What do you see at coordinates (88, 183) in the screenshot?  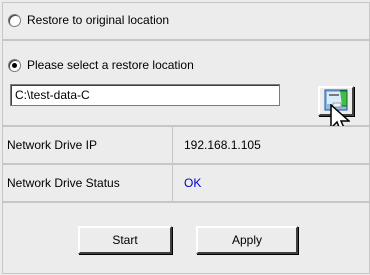 I see `network-status-label: Network Drive Status` at bounding box center [88, 183].